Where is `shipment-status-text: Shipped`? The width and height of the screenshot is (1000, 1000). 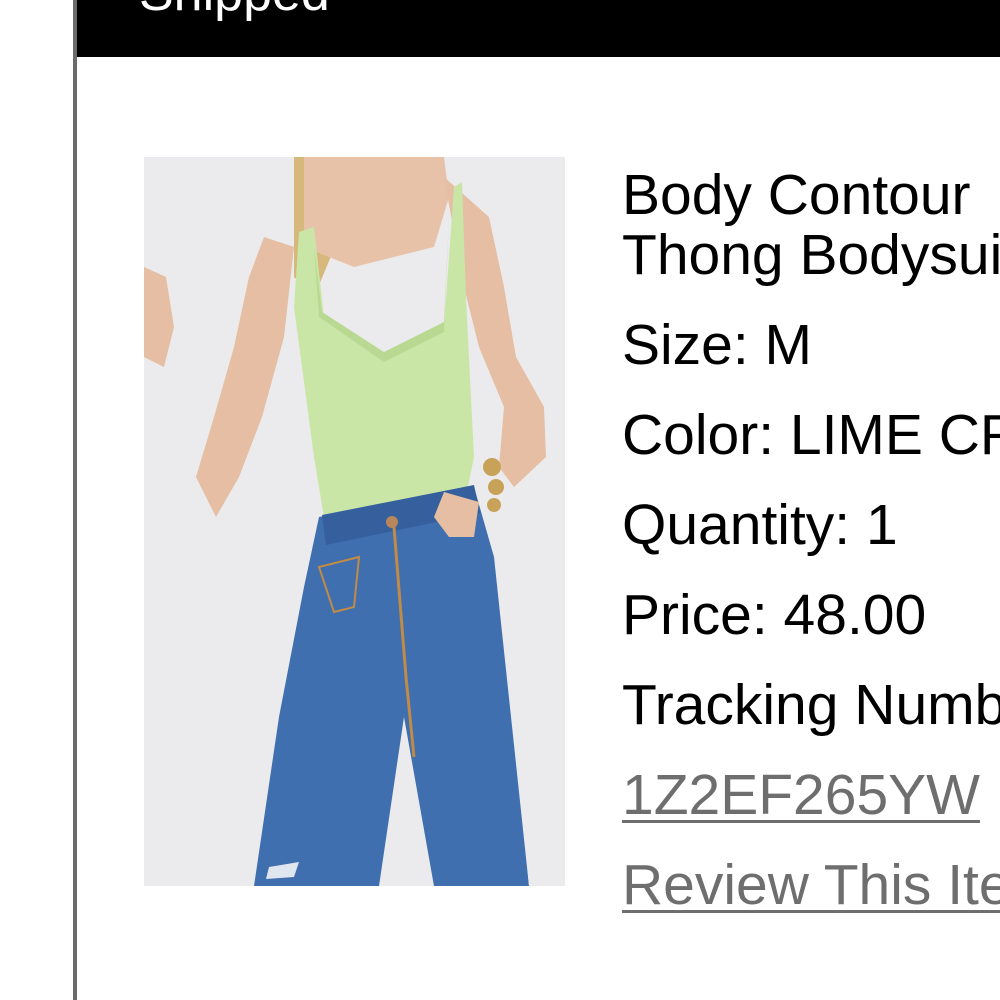 shipment-status-text: Shipped is located at coordinates (234, 11).